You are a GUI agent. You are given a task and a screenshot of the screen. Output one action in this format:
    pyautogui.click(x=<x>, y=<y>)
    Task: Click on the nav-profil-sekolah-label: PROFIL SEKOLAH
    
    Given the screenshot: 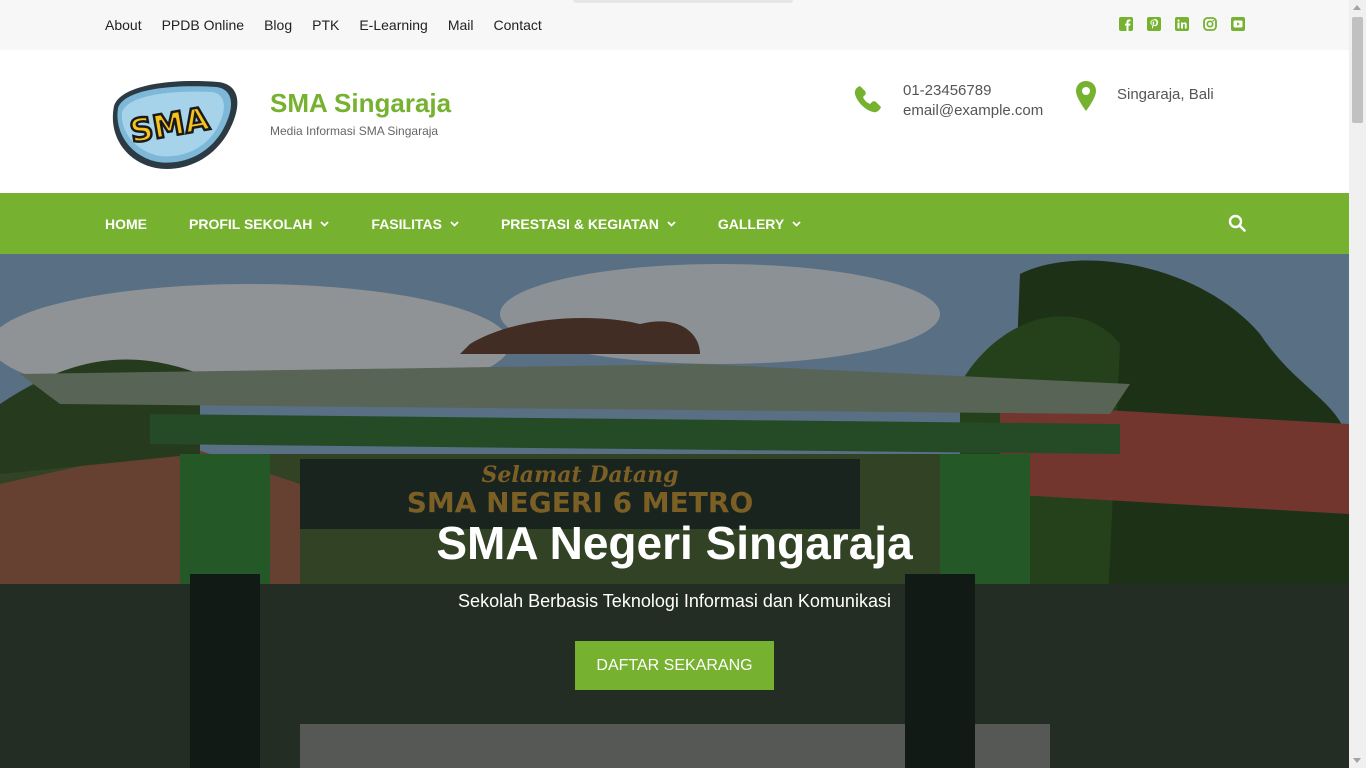 What is the action you would take?
    pyautogui.click(x=251, y=223)
    